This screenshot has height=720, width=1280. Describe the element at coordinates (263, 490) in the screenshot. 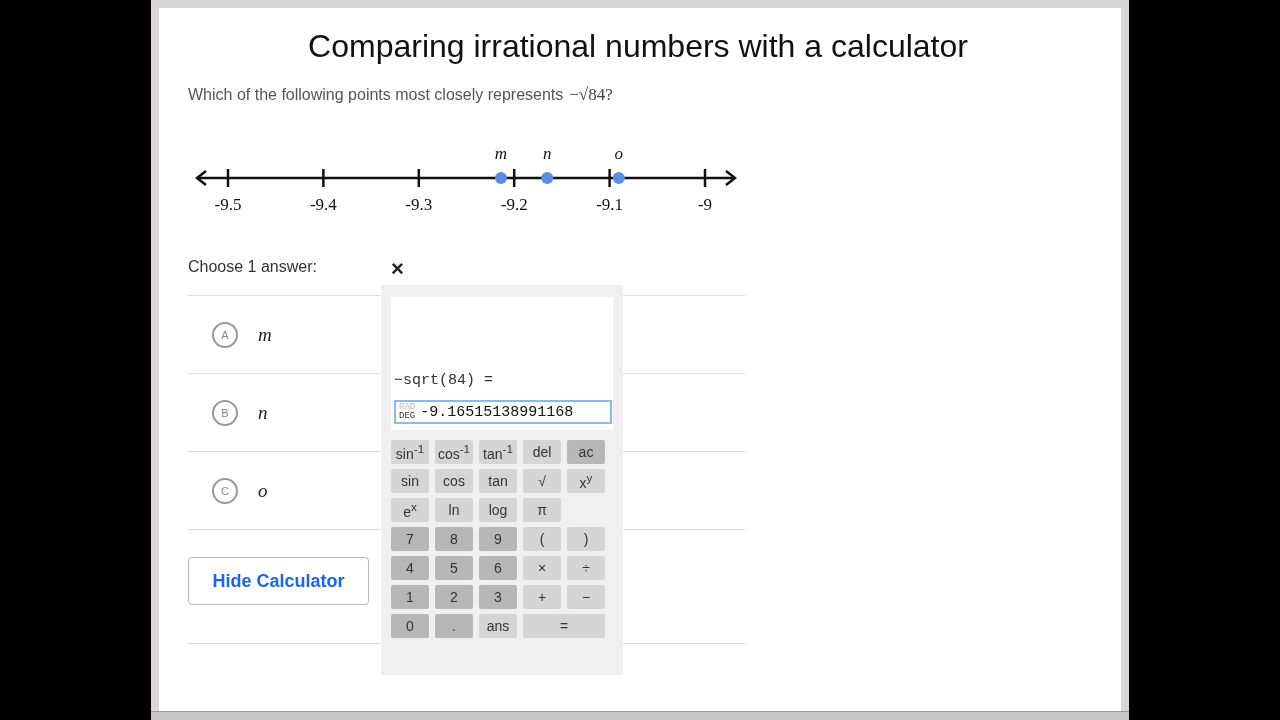

I see `choice-text: o` at that location.